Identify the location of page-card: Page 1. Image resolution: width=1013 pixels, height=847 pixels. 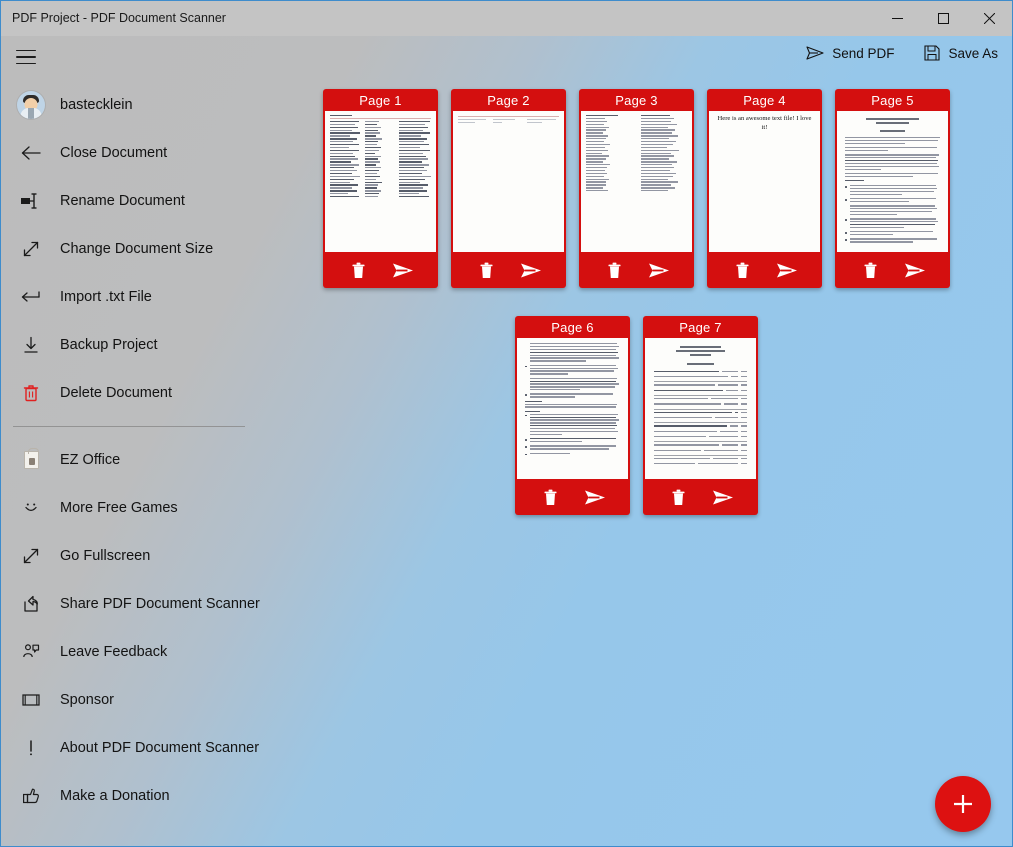
(380, 188).